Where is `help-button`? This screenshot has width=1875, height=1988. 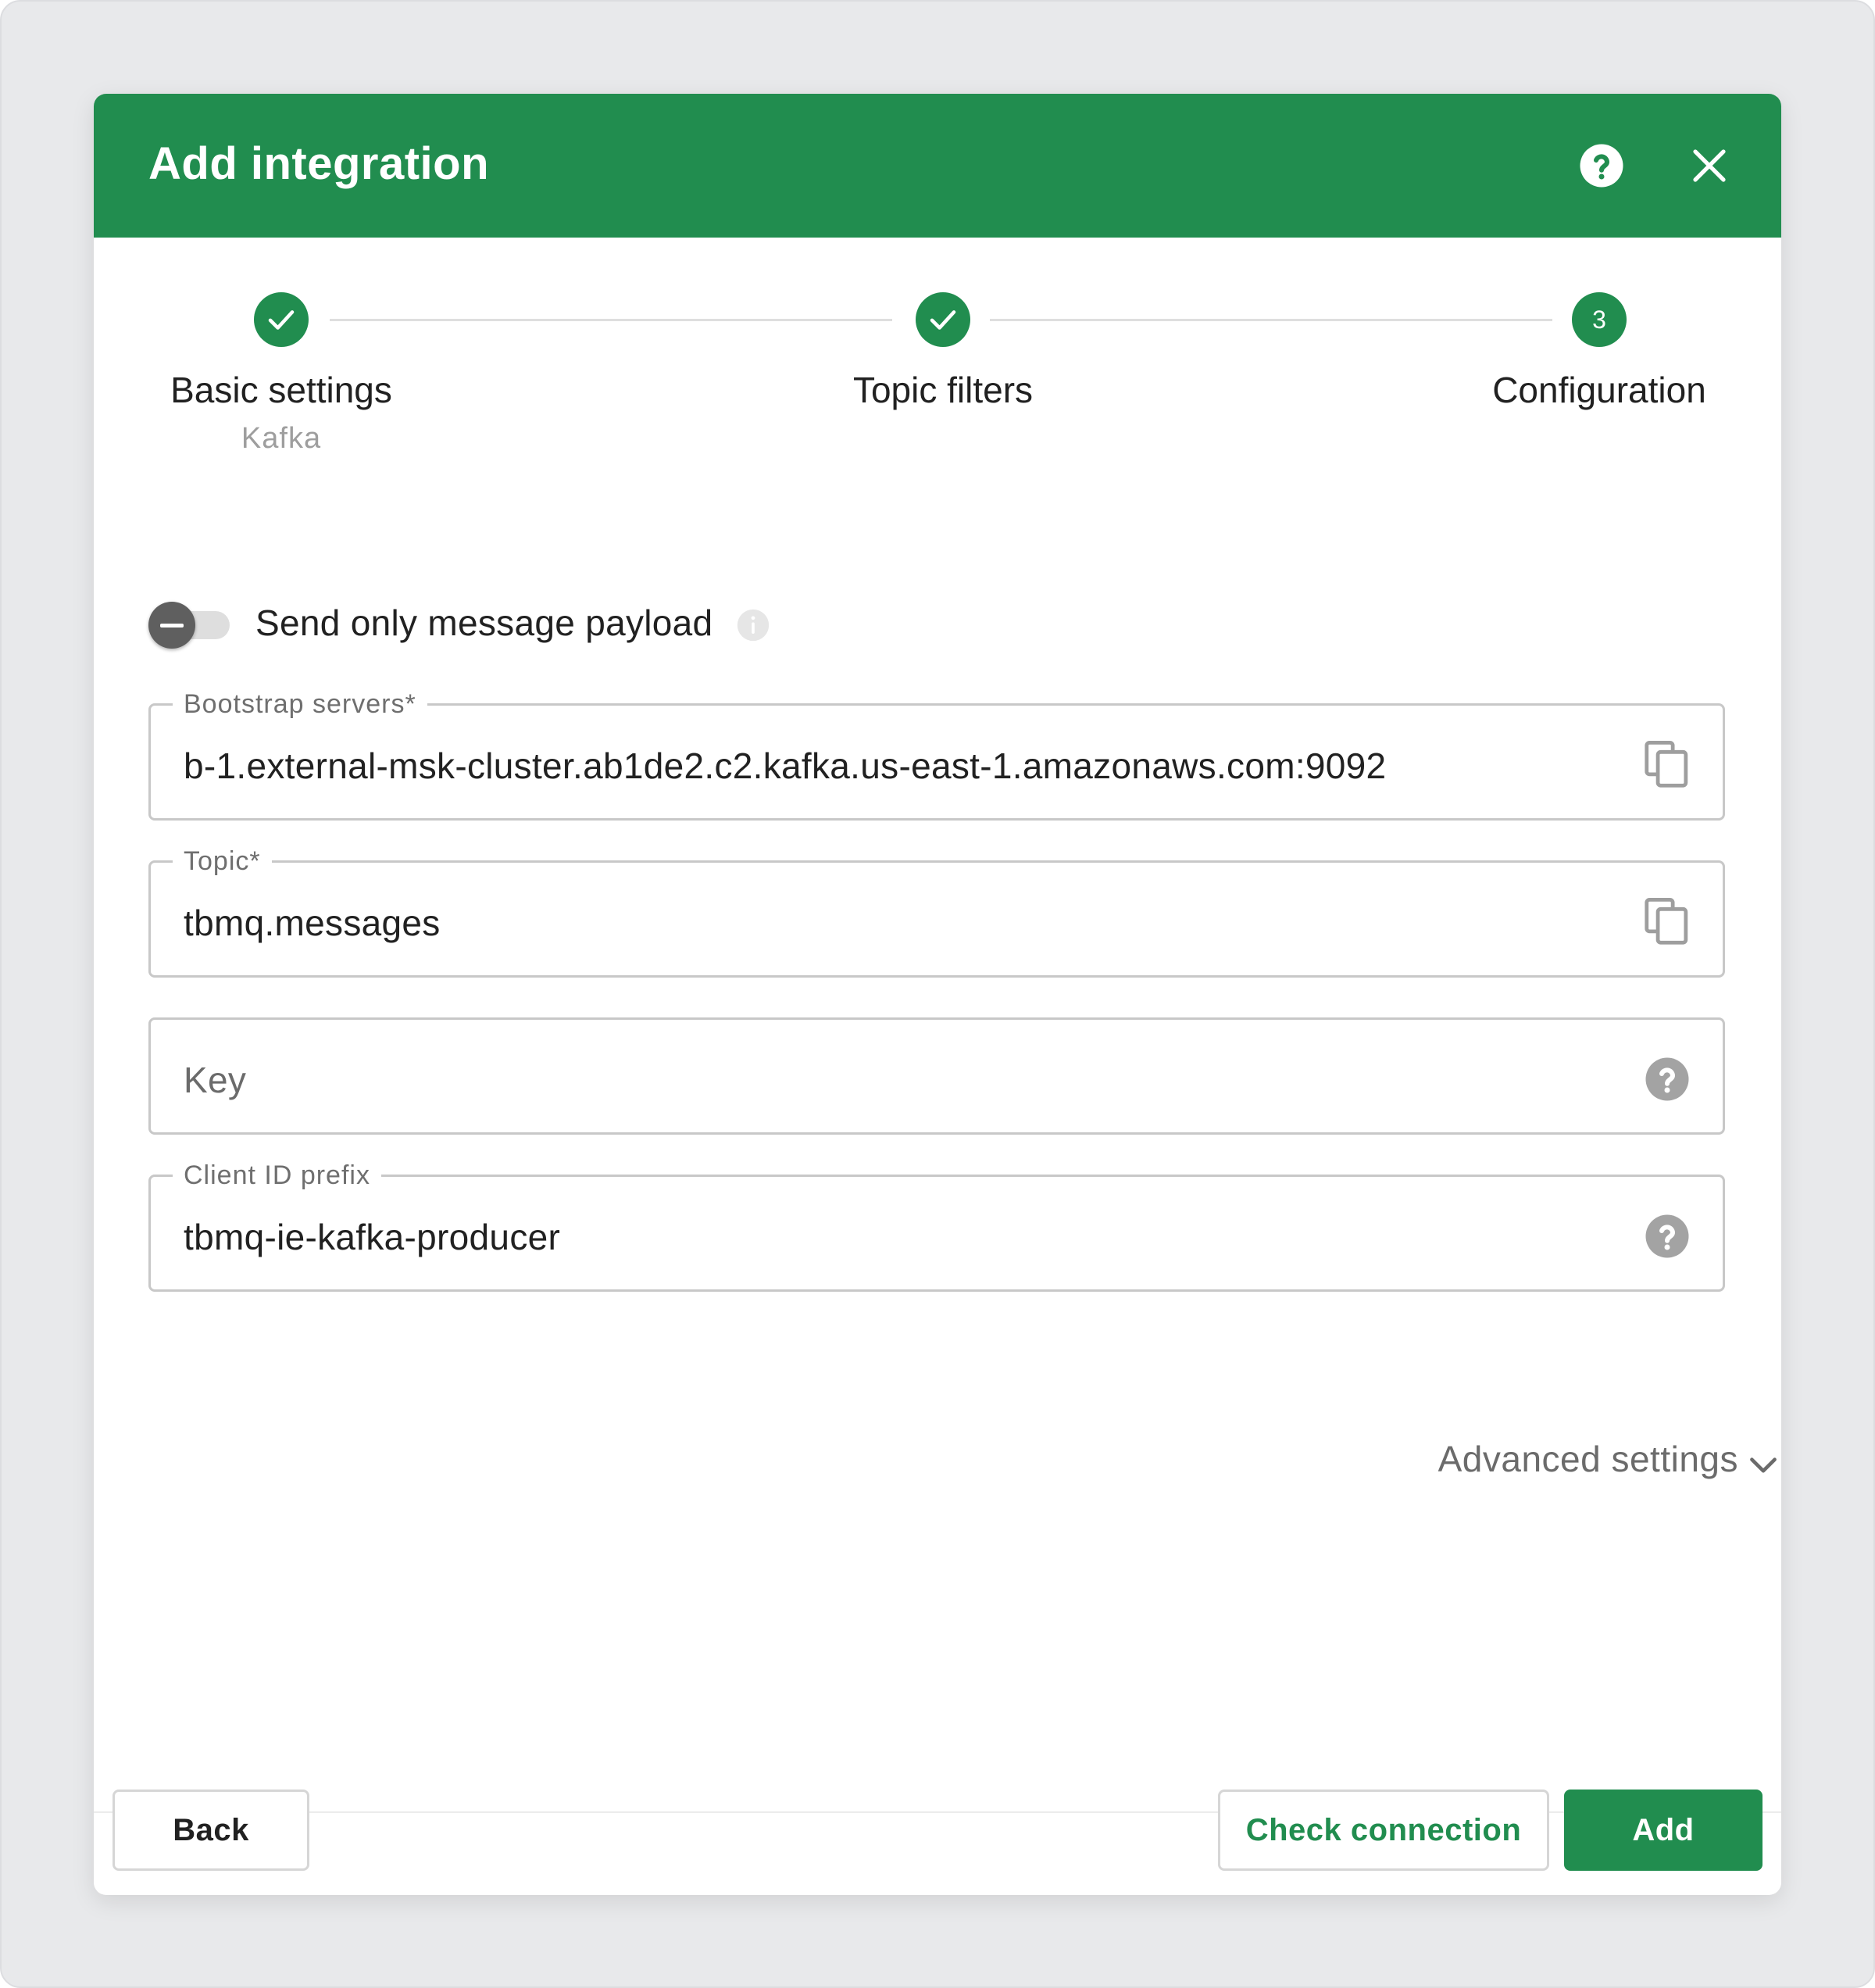 help-button is located at coordinates (1601, 165).